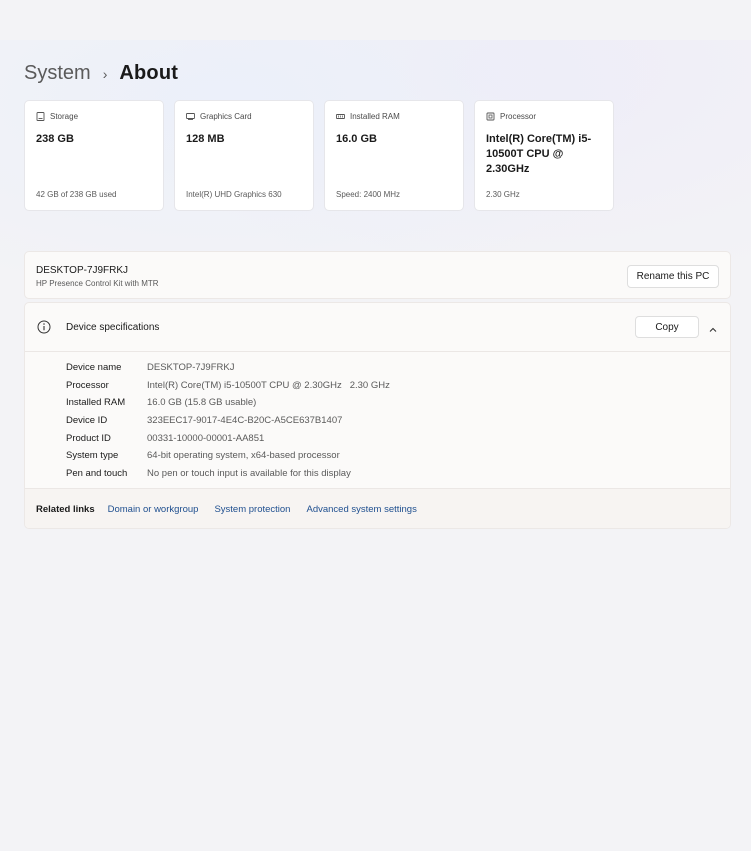 The width and height of the screenshot is (751, 851). What do you see at coordinates (87, 421) in the screenshot?
I see `spec-label: Device ID` at bounding box center [87, 421].